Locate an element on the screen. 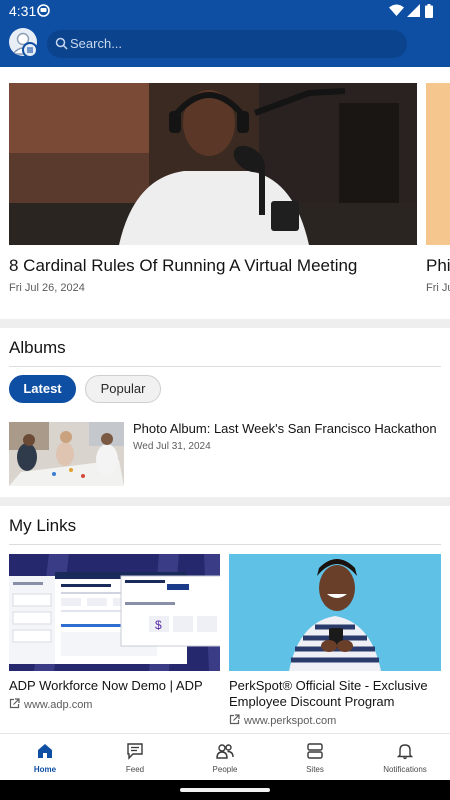  wifi-icon is located at coordinates (396, 10).